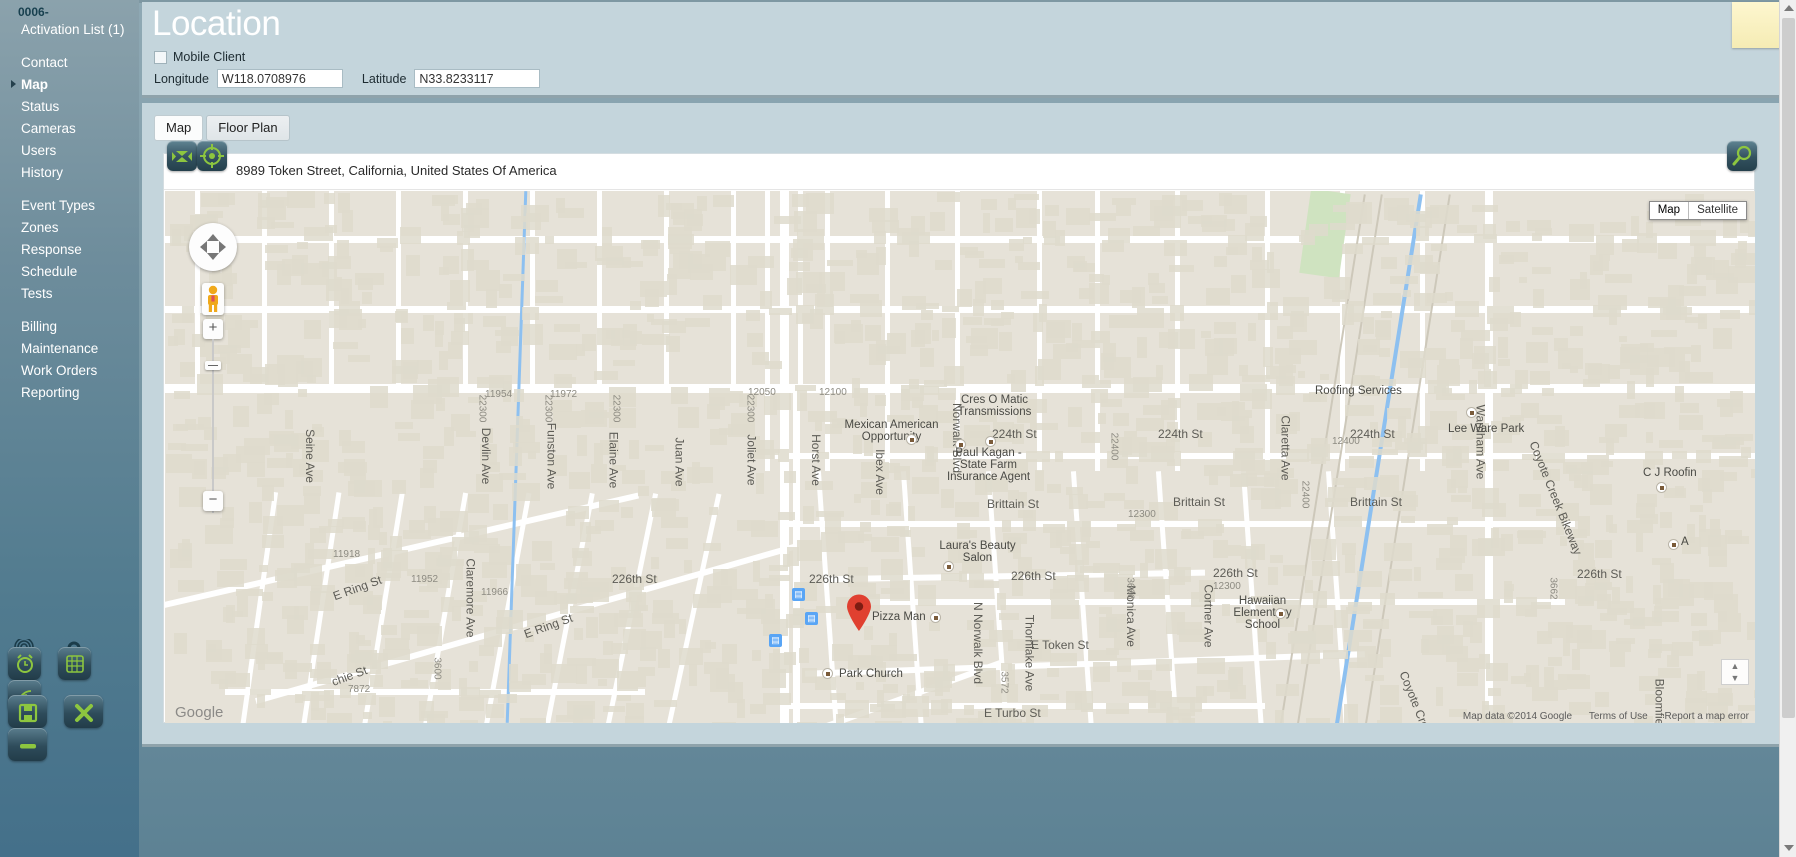 Image resolution: width=1796 pixels, height=857 pixels. I want to click on tab-map: Map, so click(179, 128).